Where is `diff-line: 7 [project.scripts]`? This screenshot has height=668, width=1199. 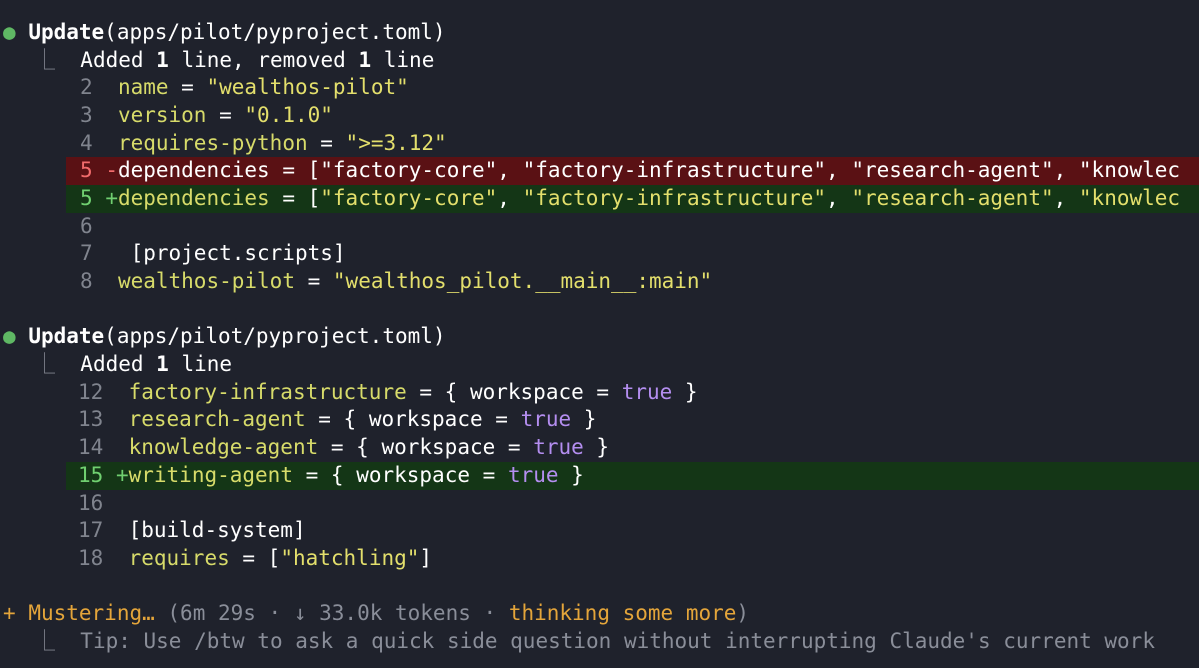
diff-line: 7 [project.scripts] is located at coordinates (213, 253).